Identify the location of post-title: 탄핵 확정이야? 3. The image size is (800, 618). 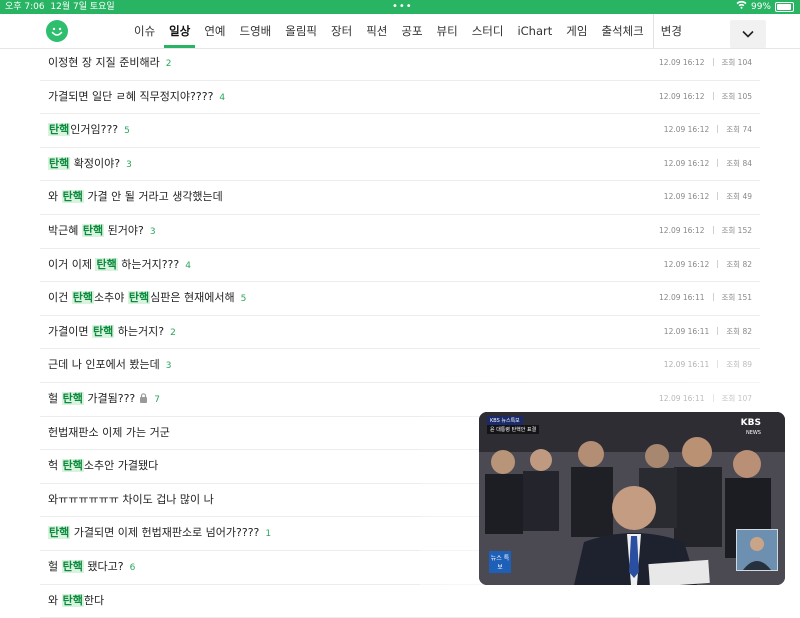
(90, 164).